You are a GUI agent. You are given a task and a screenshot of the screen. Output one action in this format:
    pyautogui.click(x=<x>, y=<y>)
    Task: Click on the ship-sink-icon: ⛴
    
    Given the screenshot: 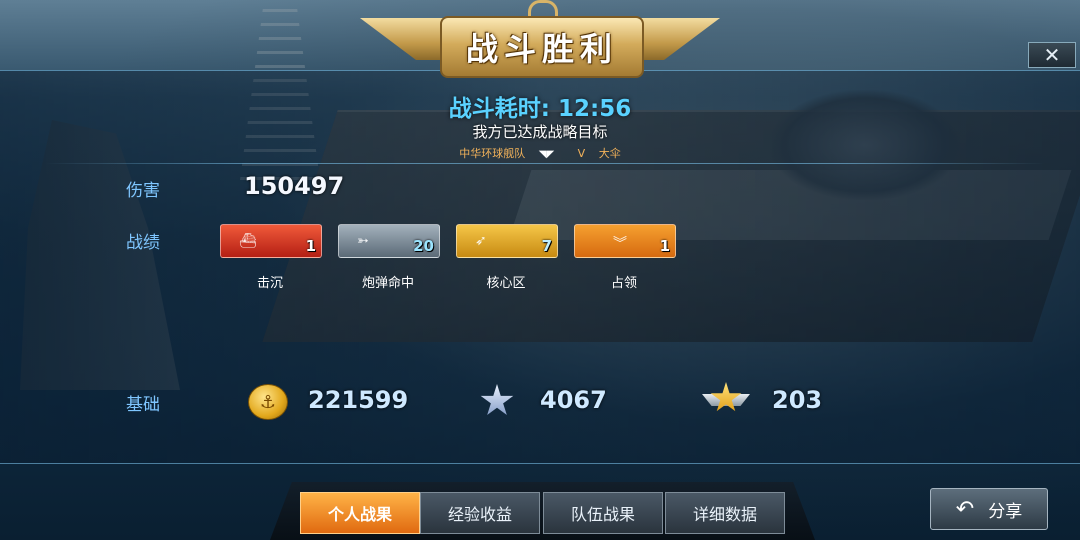 What is the action you would take?
    pyautogui.click(x=248, y=241)
    